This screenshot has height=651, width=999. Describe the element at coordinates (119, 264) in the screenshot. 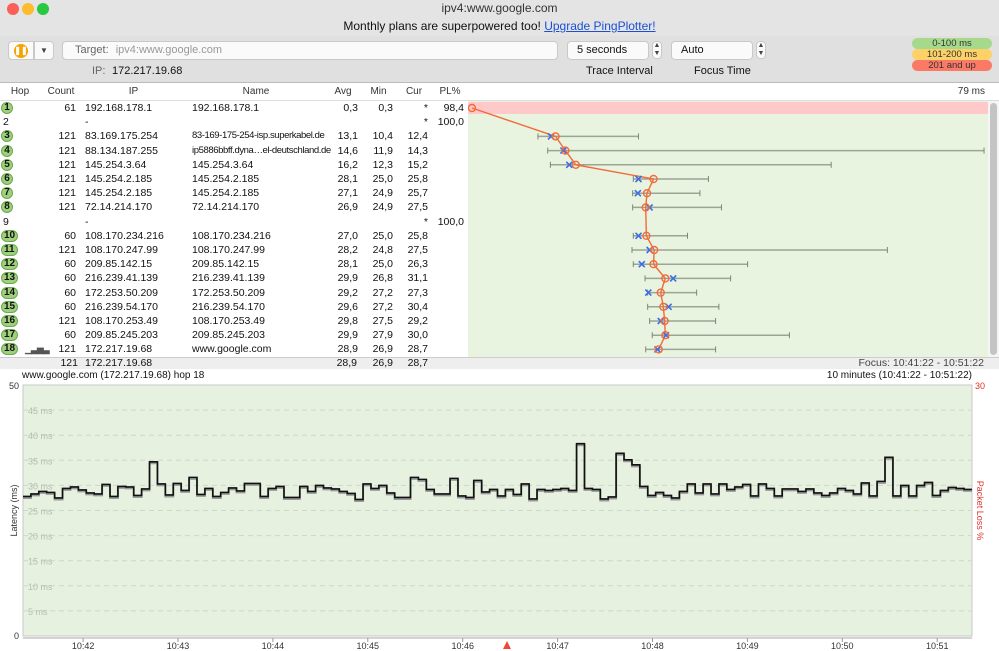

I see `ip-cell: 209.85.142.15` at that location.